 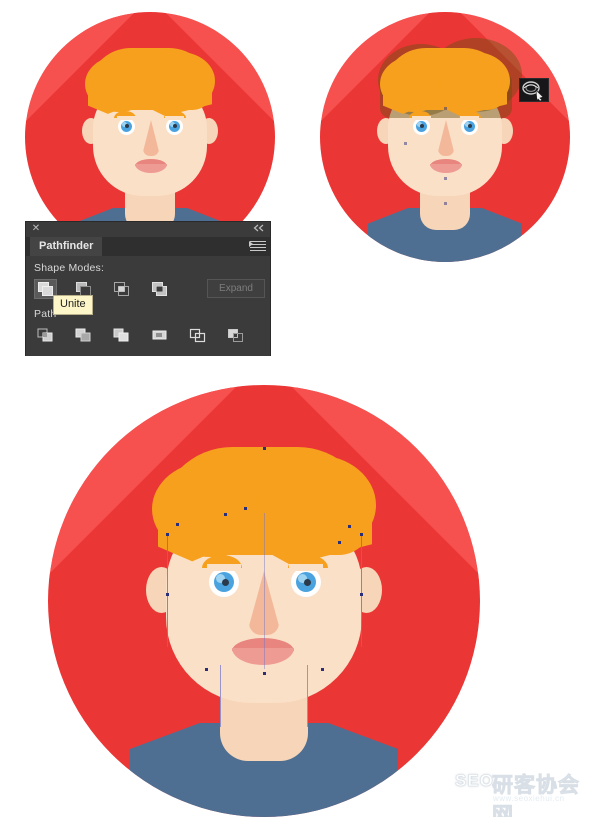 What do you see at coordinates (167, 594) in the screenshot?
I see `anchor-point-face-mid-left` at bounding box center [167, 594].